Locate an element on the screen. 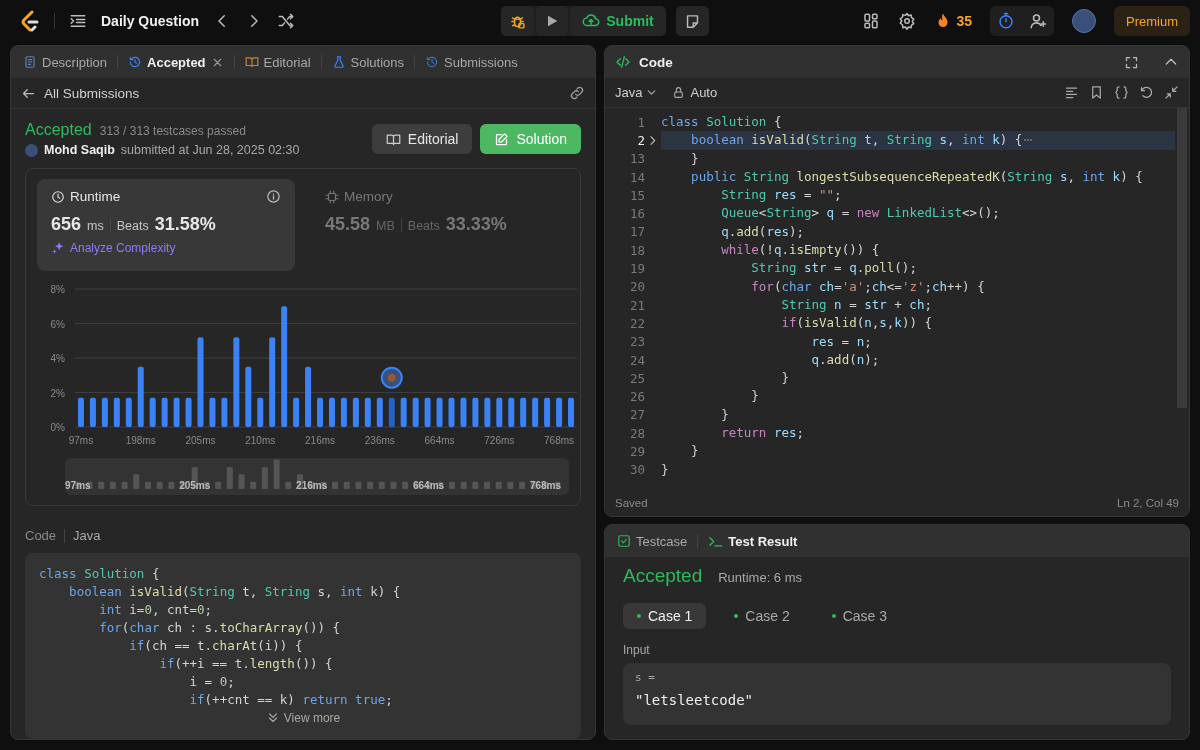 This screenshot has width=1200, height=750. code-line: } is located at coordinates (694, 451).